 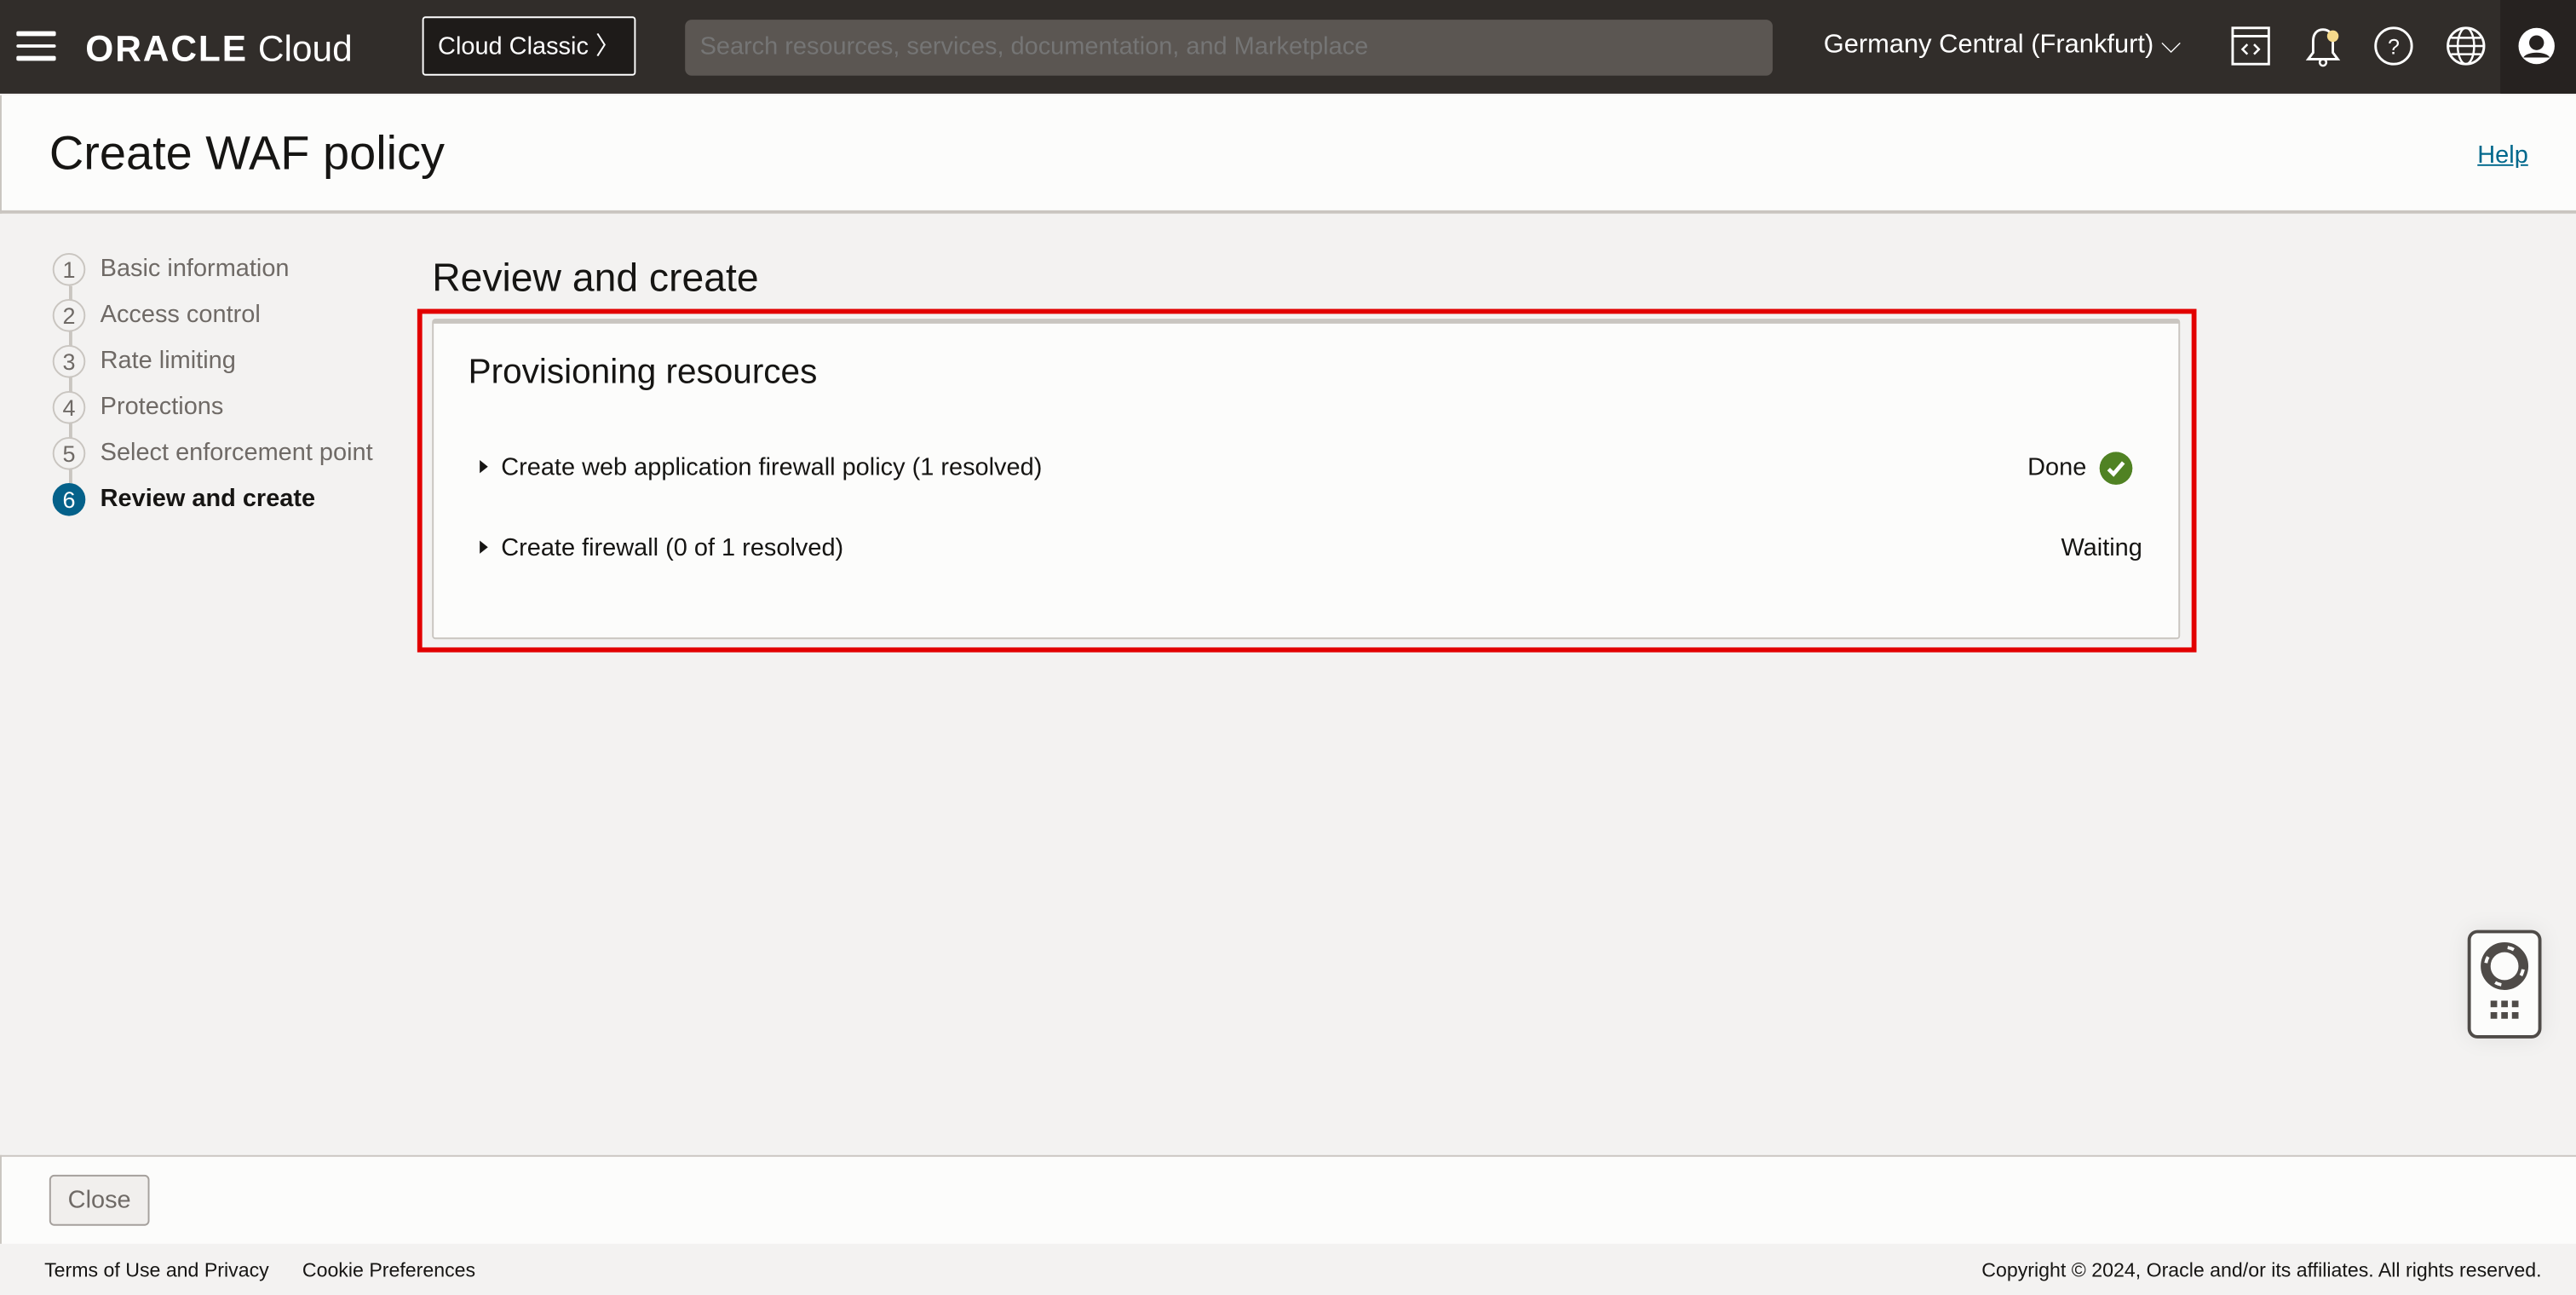 I want to click on chevron-right-icon: 〉, so click(x=607, y=47).